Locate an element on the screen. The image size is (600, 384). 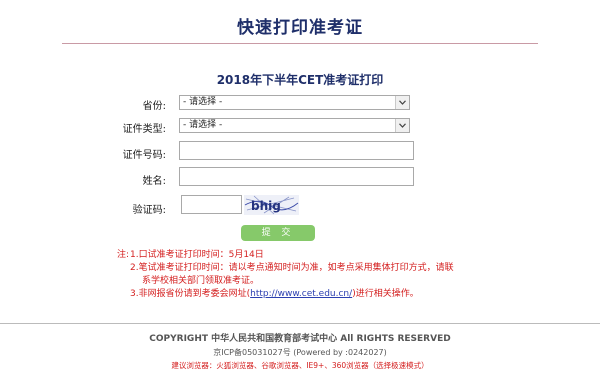
cert-type-selected-value: - 请选择 - is located at coordinates (203, 125).